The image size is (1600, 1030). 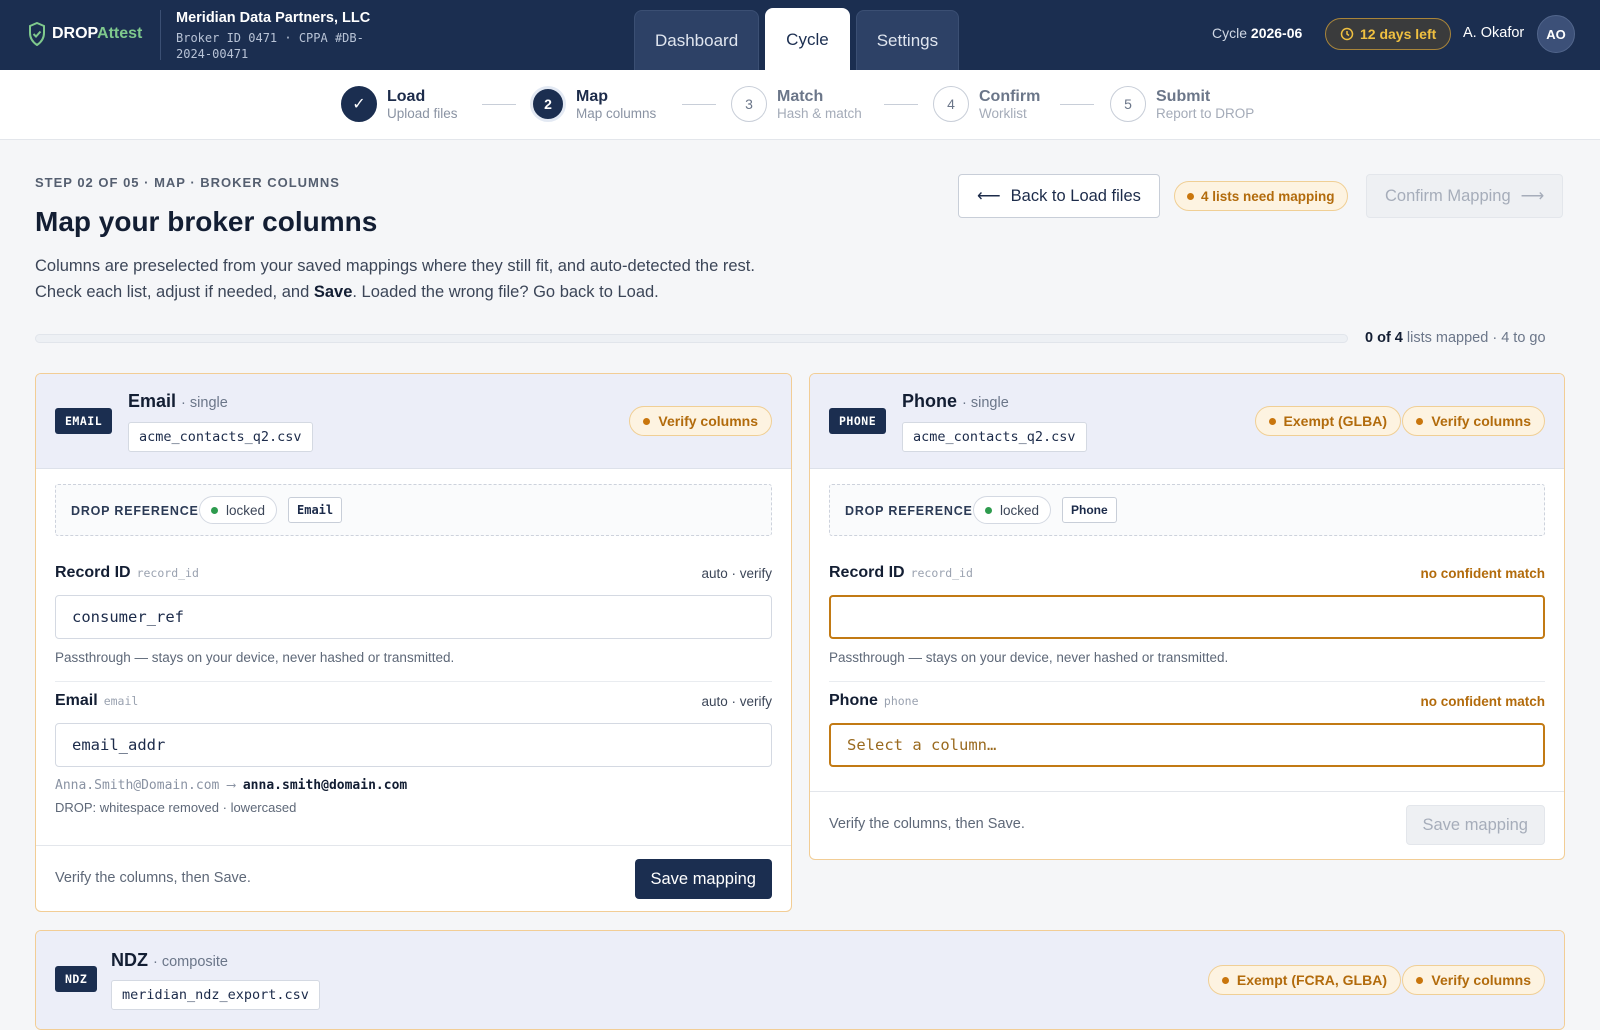 I want to click on record-id-select: consumer_ref, so click(x=413, y=617).